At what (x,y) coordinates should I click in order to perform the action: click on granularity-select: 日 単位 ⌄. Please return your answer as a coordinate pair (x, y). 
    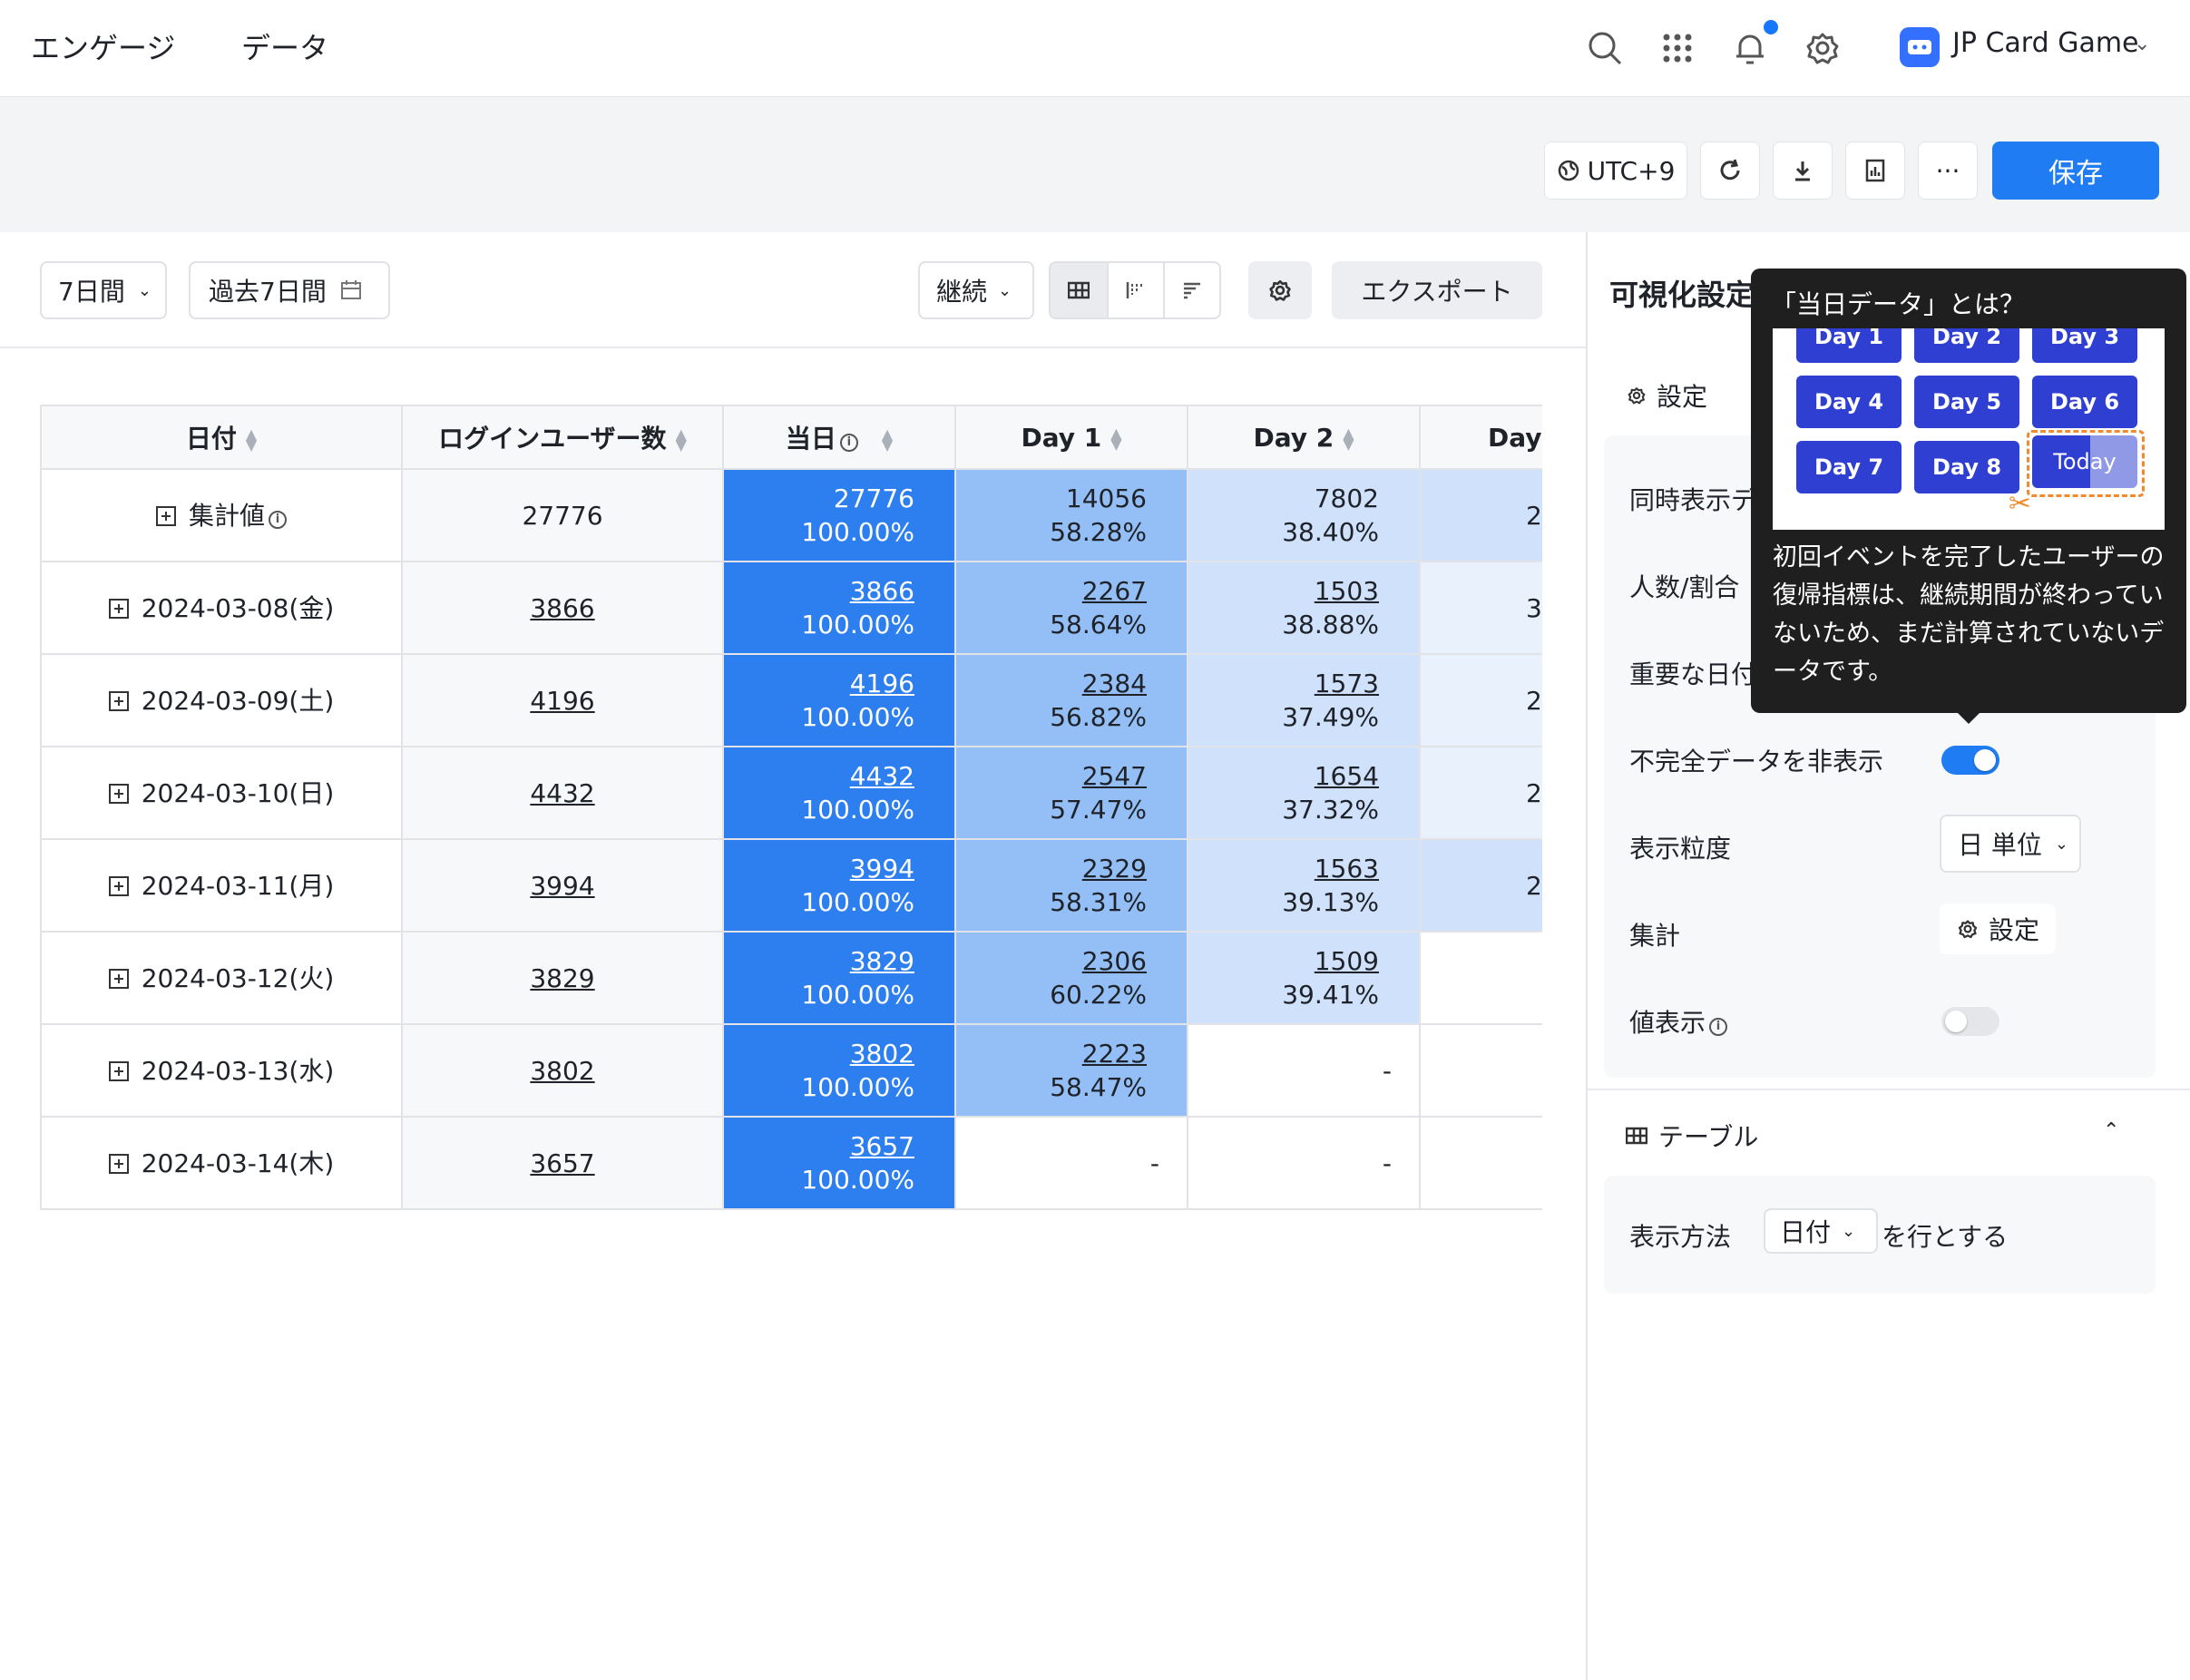
    Looking at the image, I should click on (2010, 844).